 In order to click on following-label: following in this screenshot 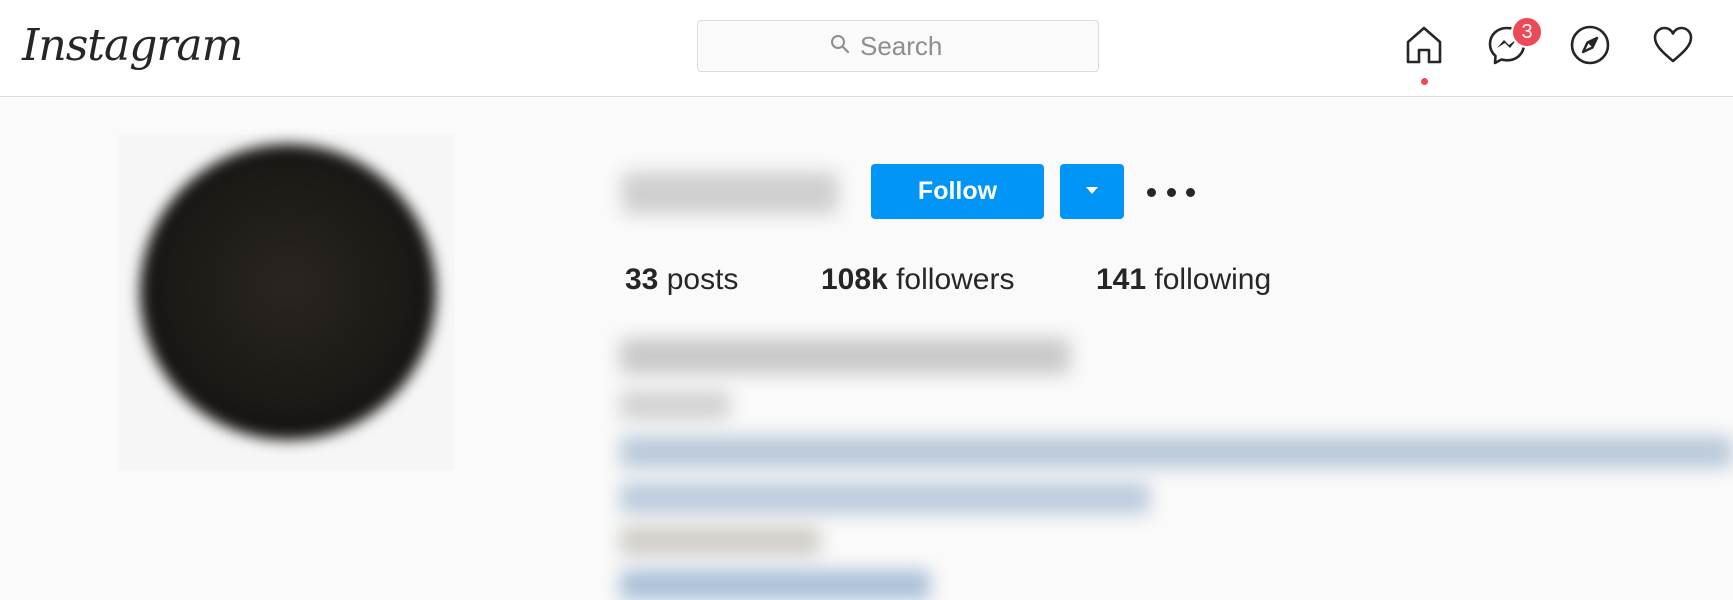, I will do `click(1213, 279)`.